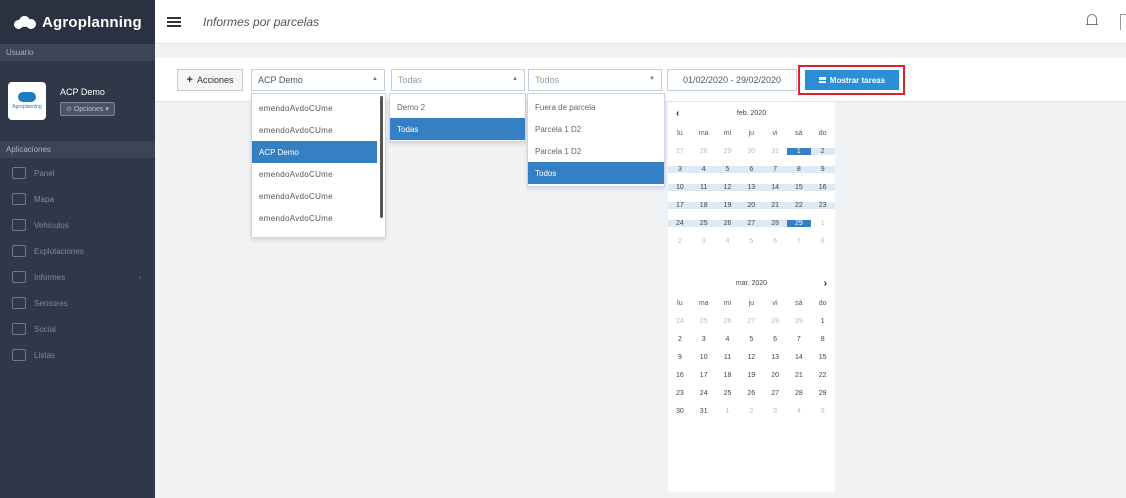 The image size is (1126, 498). What do you see at coordinates (822, 169) in the screenshot?
I see `day-cell: 9` at bounding box center [822, 169].